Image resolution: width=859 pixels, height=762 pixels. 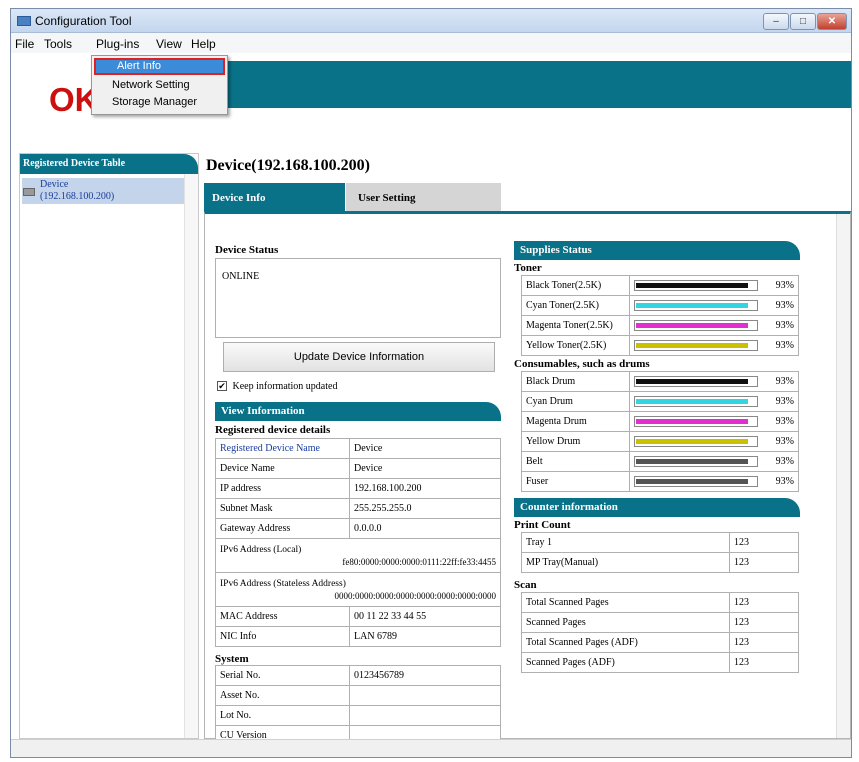 What do you see at coordinates (274, 197) in the screenshot?
I see `tab-device-info: Device Info` at bounding box center [274, 197].